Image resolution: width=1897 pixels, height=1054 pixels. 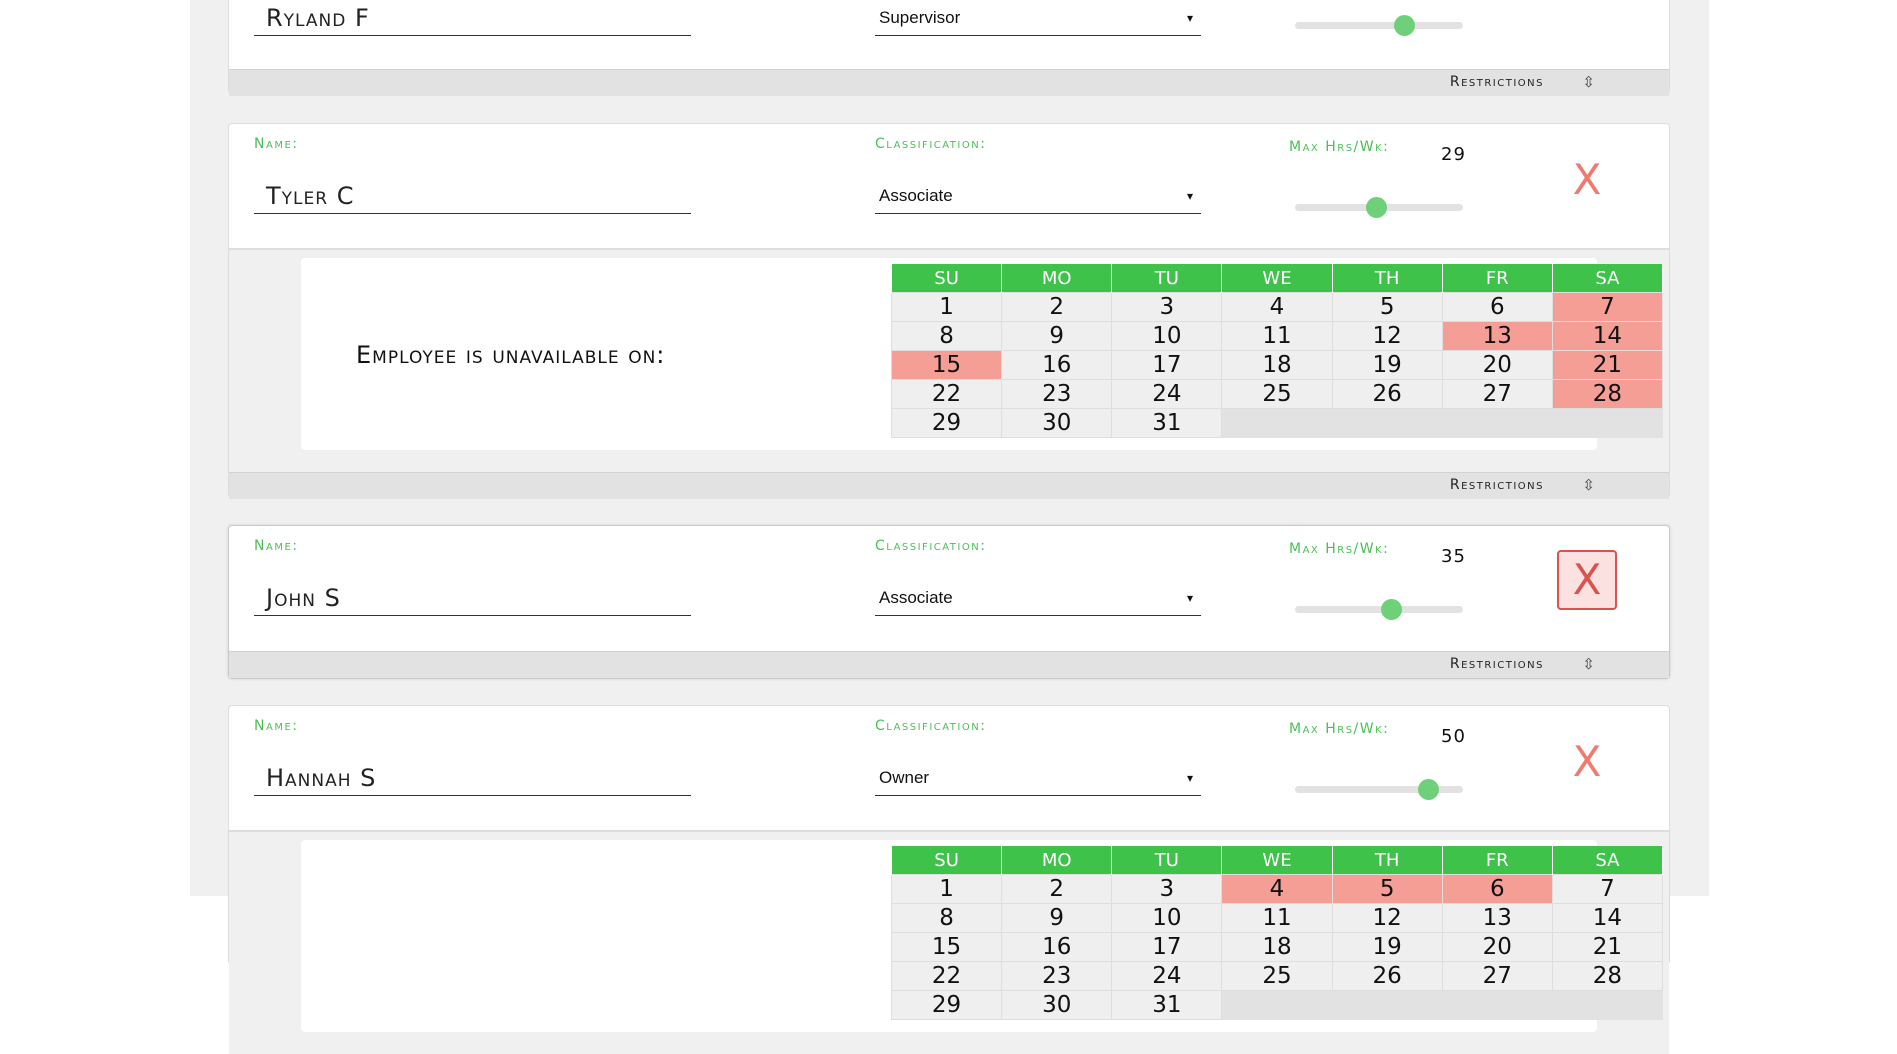 What do you see at coordinates (1038, 18) in the screenshot?
I see `classification-select: Supervisor ▾` at bounding box center [1038, 18].